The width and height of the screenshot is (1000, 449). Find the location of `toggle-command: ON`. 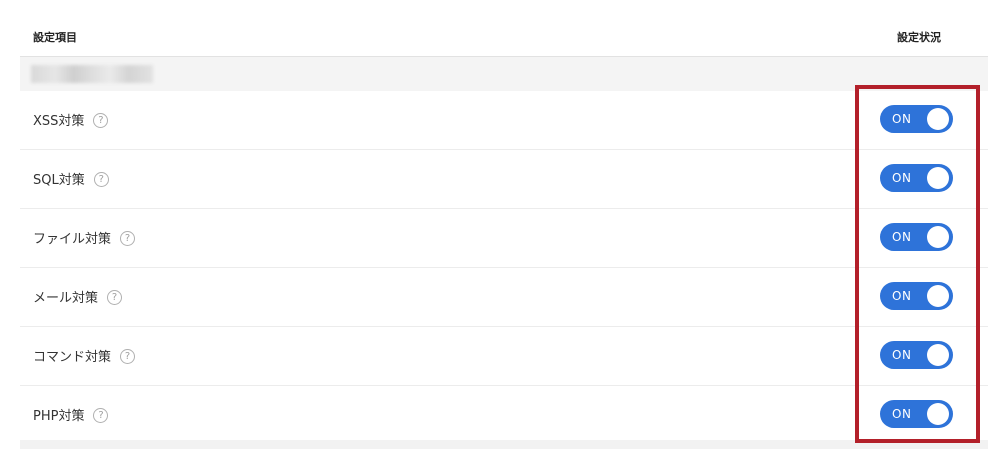

toggle-command: ON is located at coordinates (916, 355).